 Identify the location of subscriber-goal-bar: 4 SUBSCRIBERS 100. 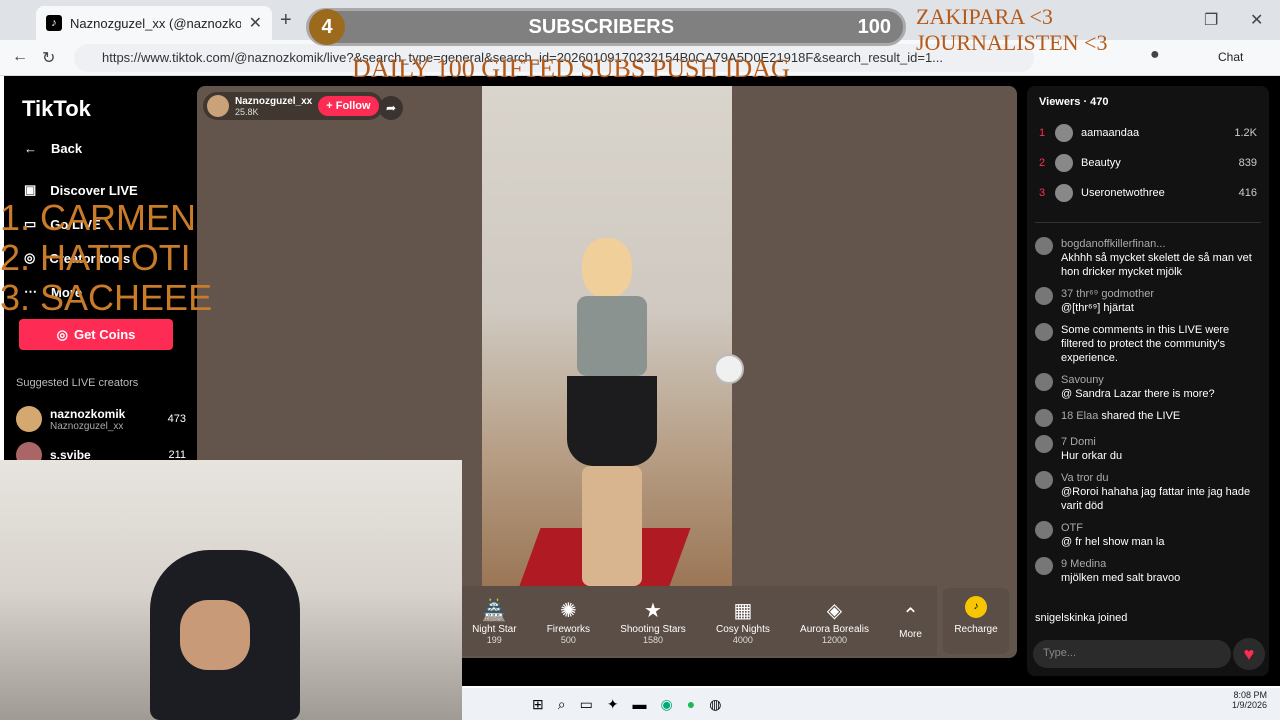
(606, 27).